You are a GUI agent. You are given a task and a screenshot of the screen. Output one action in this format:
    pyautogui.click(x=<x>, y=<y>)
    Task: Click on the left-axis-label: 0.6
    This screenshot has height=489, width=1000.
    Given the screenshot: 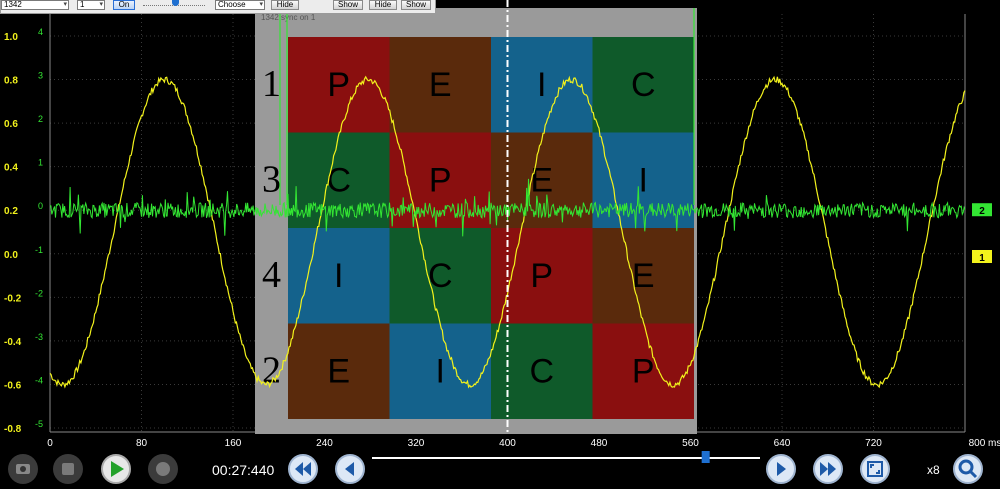 What is the action you would take?
    pyautogui.click(x=11, y=124)
    